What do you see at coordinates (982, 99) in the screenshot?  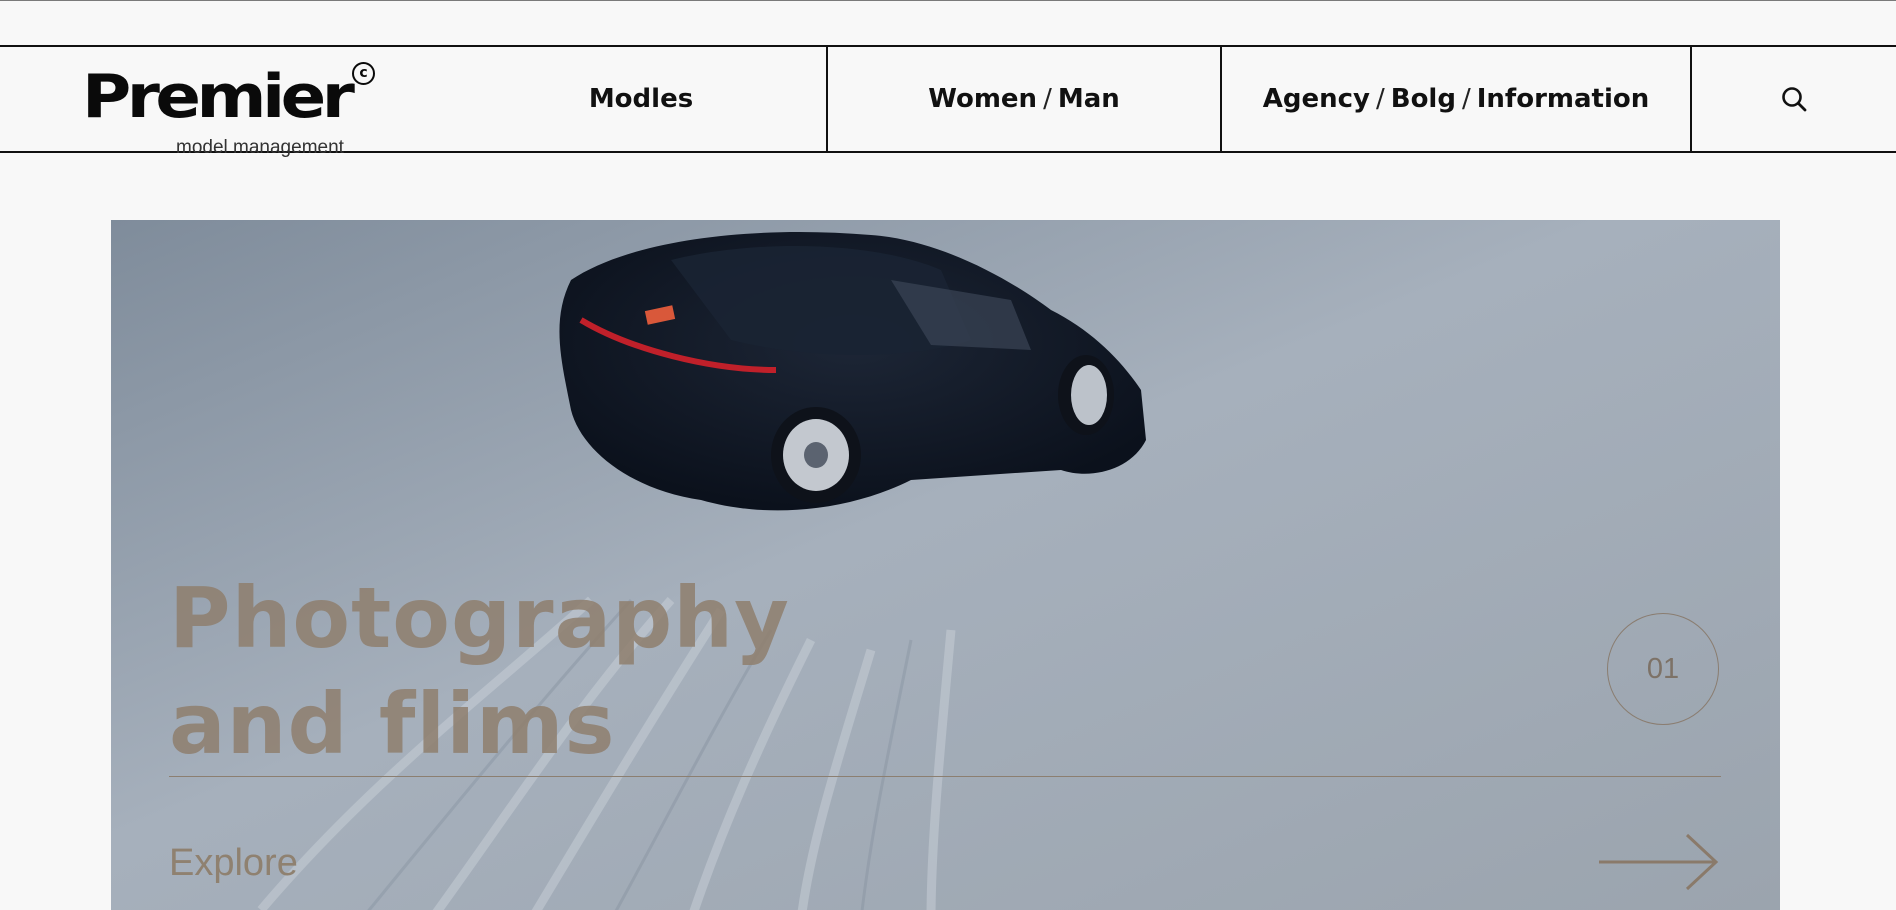 I see `nav-women-link: Women` at bounding box center [982, 99].